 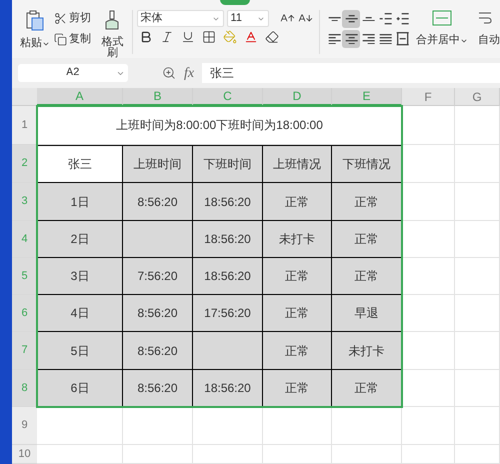 I want to click on table-cell: 下班时间, so click(x=228, y=164).